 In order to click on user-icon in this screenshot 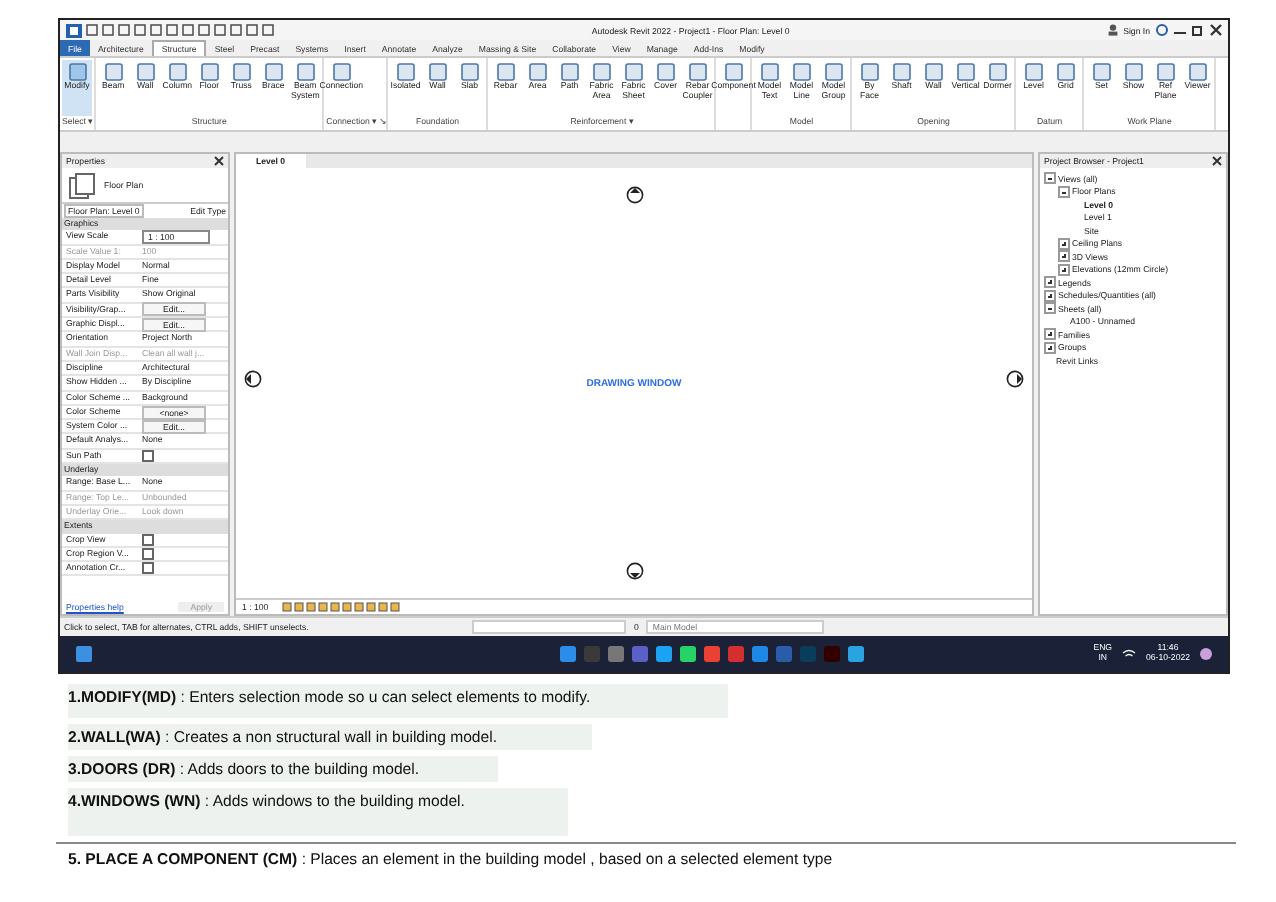, I will do `click(1112, 30)`.